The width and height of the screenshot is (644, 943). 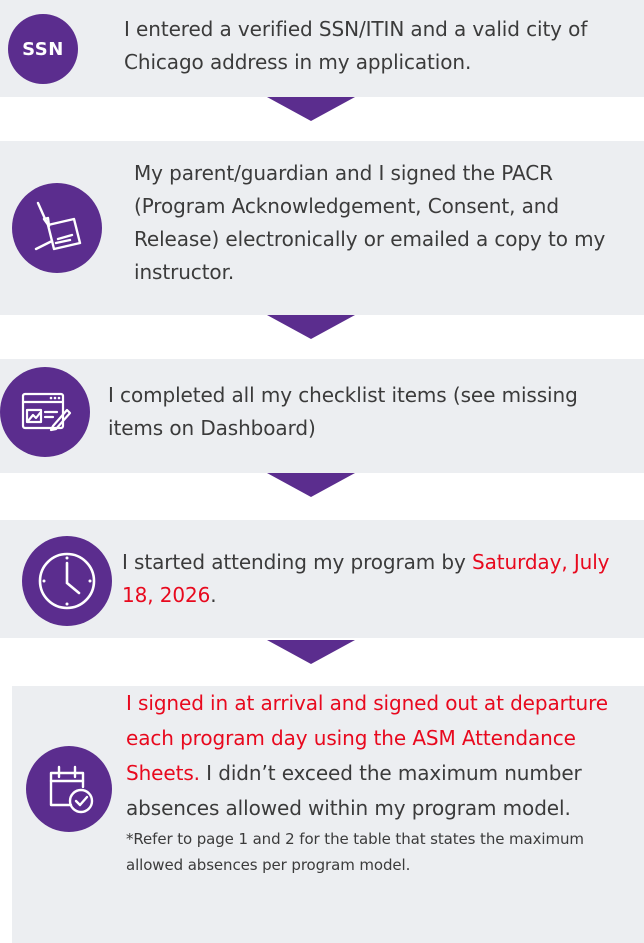 What do you see at coordinates (67, 581) in the screenshot?
I see `clock-icon` at bounding box center [67, 581].